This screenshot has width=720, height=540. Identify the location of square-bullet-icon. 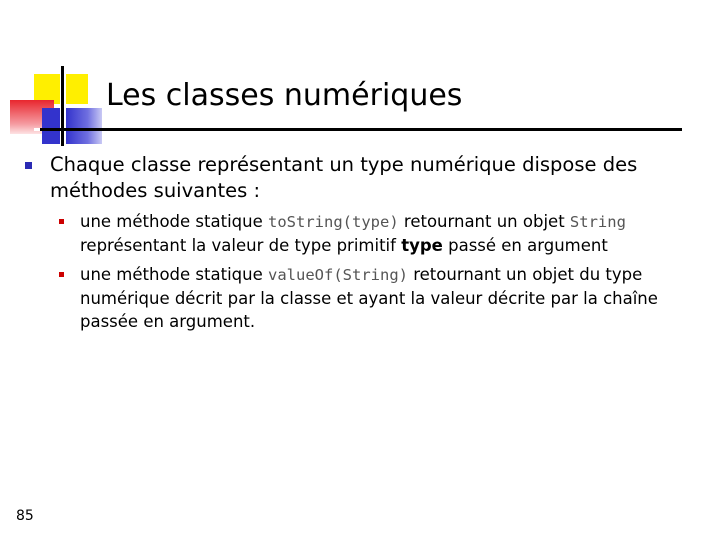
(28, 165).